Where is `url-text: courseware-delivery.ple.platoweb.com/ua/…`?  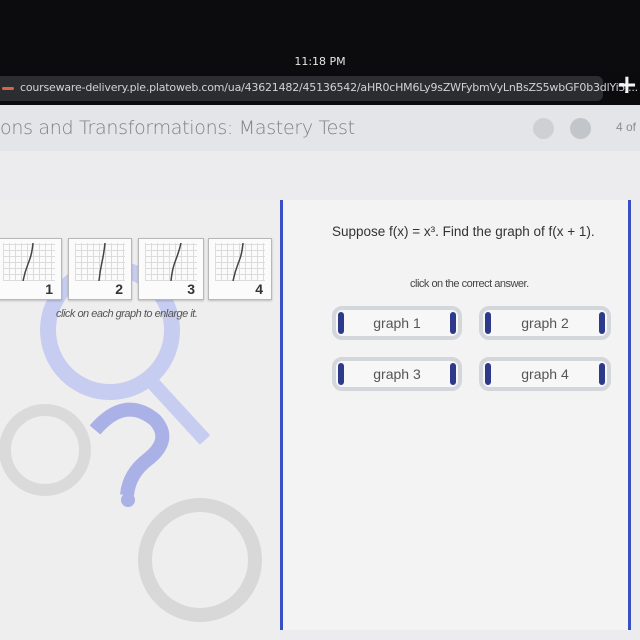 url-text: courseware-delivery.ple.platoweb.com/ua/… is located at coordinates (329, 87).